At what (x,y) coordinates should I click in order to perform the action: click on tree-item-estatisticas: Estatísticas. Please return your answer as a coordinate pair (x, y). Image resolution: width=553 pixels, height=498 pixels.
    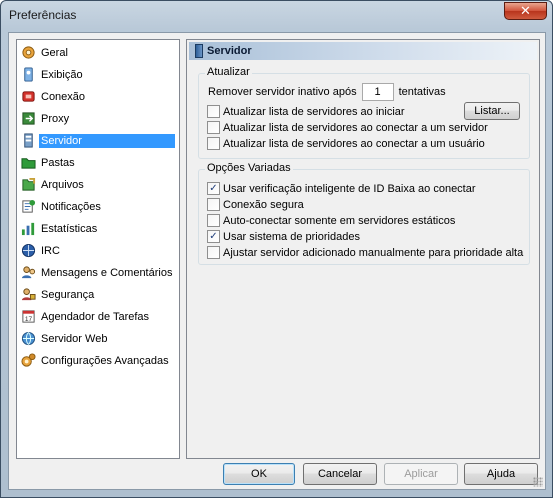
    Looking at the image, I should click on (99, 228).